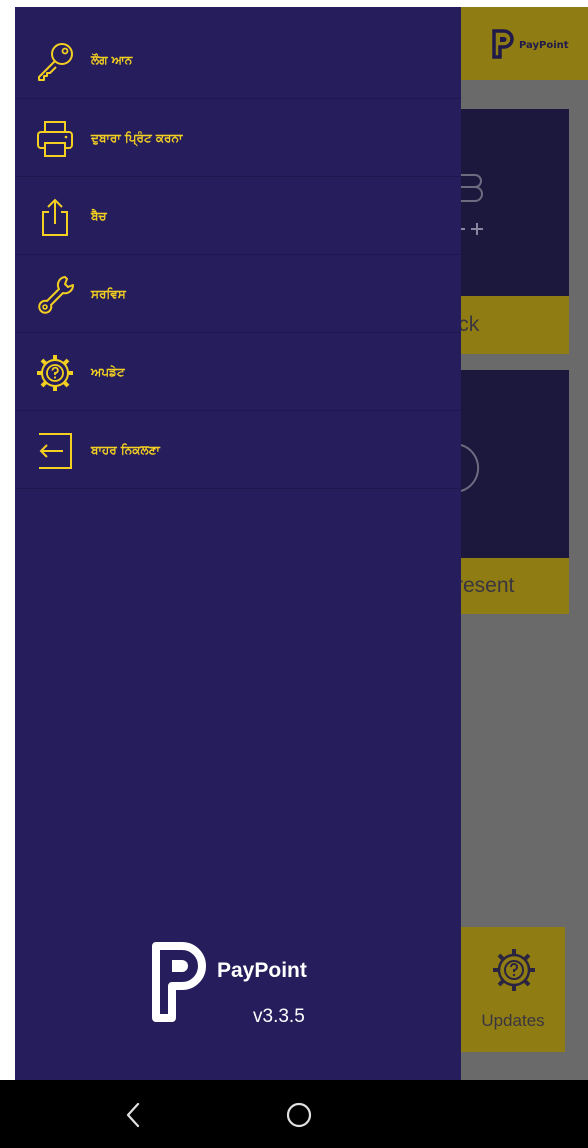  Describe the element at coordinates (238, 294) in the screenshot. I see `menu-item-service: ਸਰਵਿਸ` at that location.